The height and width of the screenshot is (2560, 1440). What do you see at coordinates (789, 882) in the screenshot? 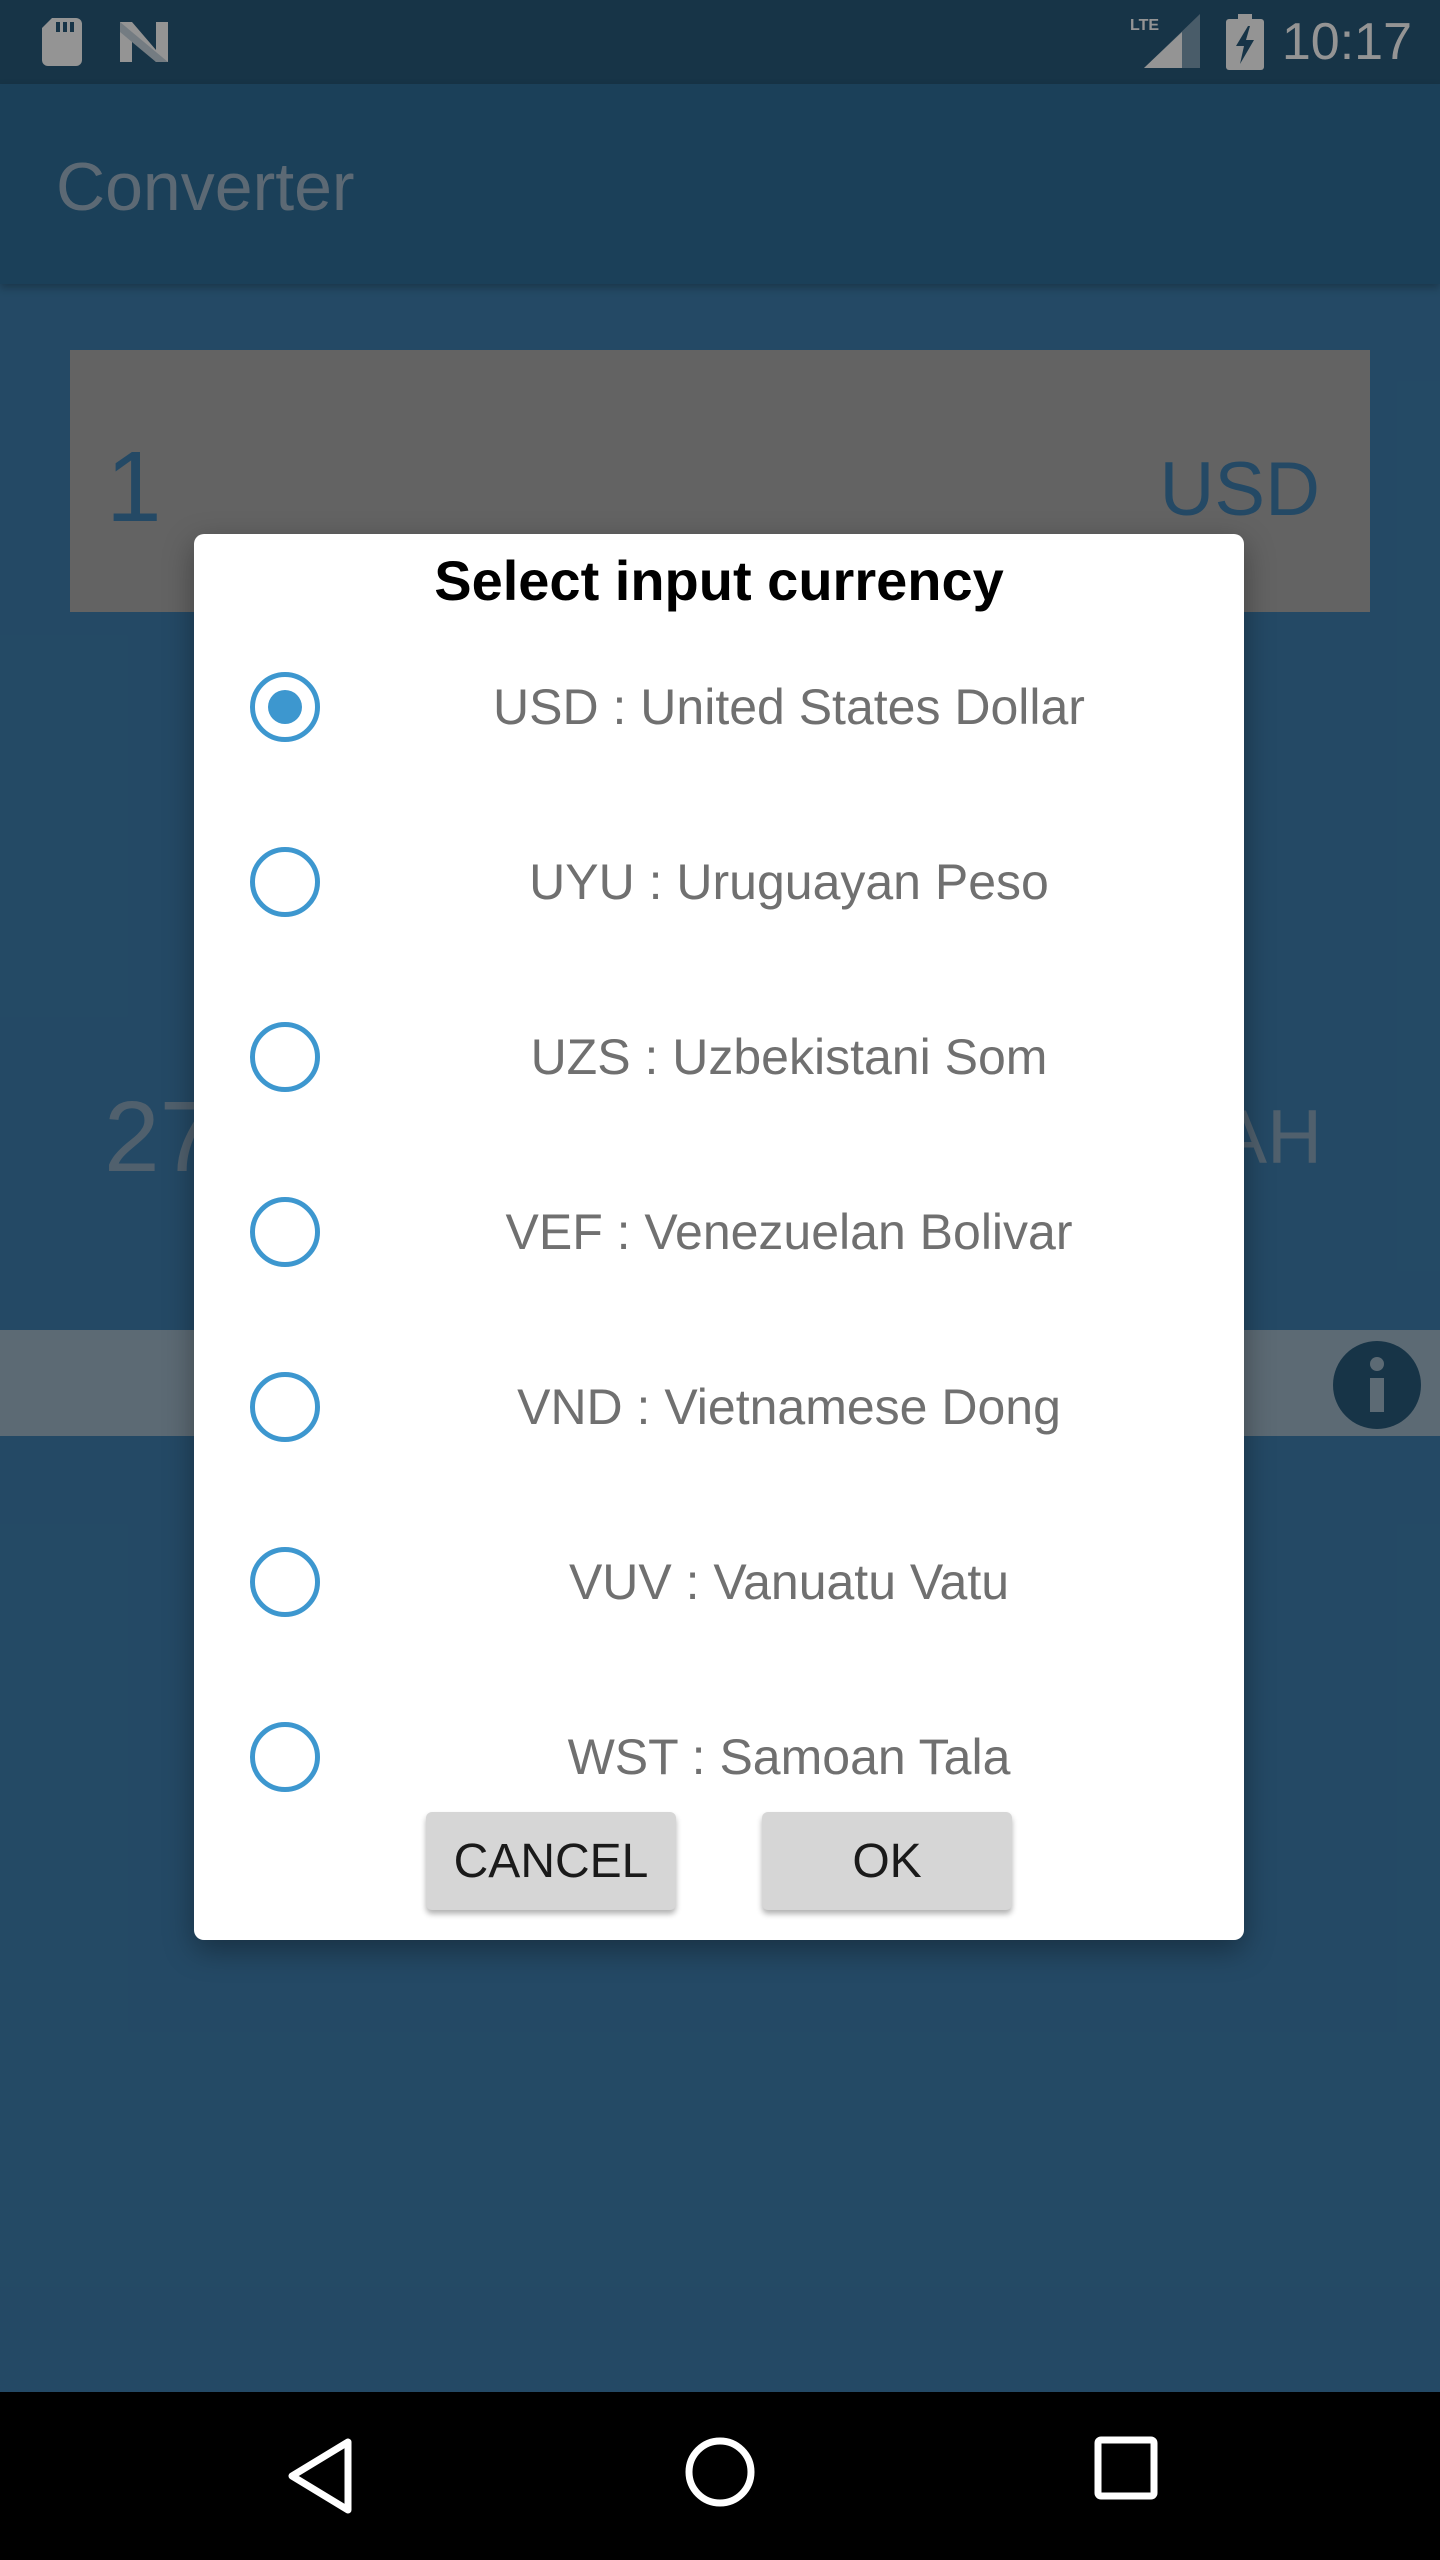
I see `option-label: UYU : Uruguayan Peso` at bounding box center [789, 882].